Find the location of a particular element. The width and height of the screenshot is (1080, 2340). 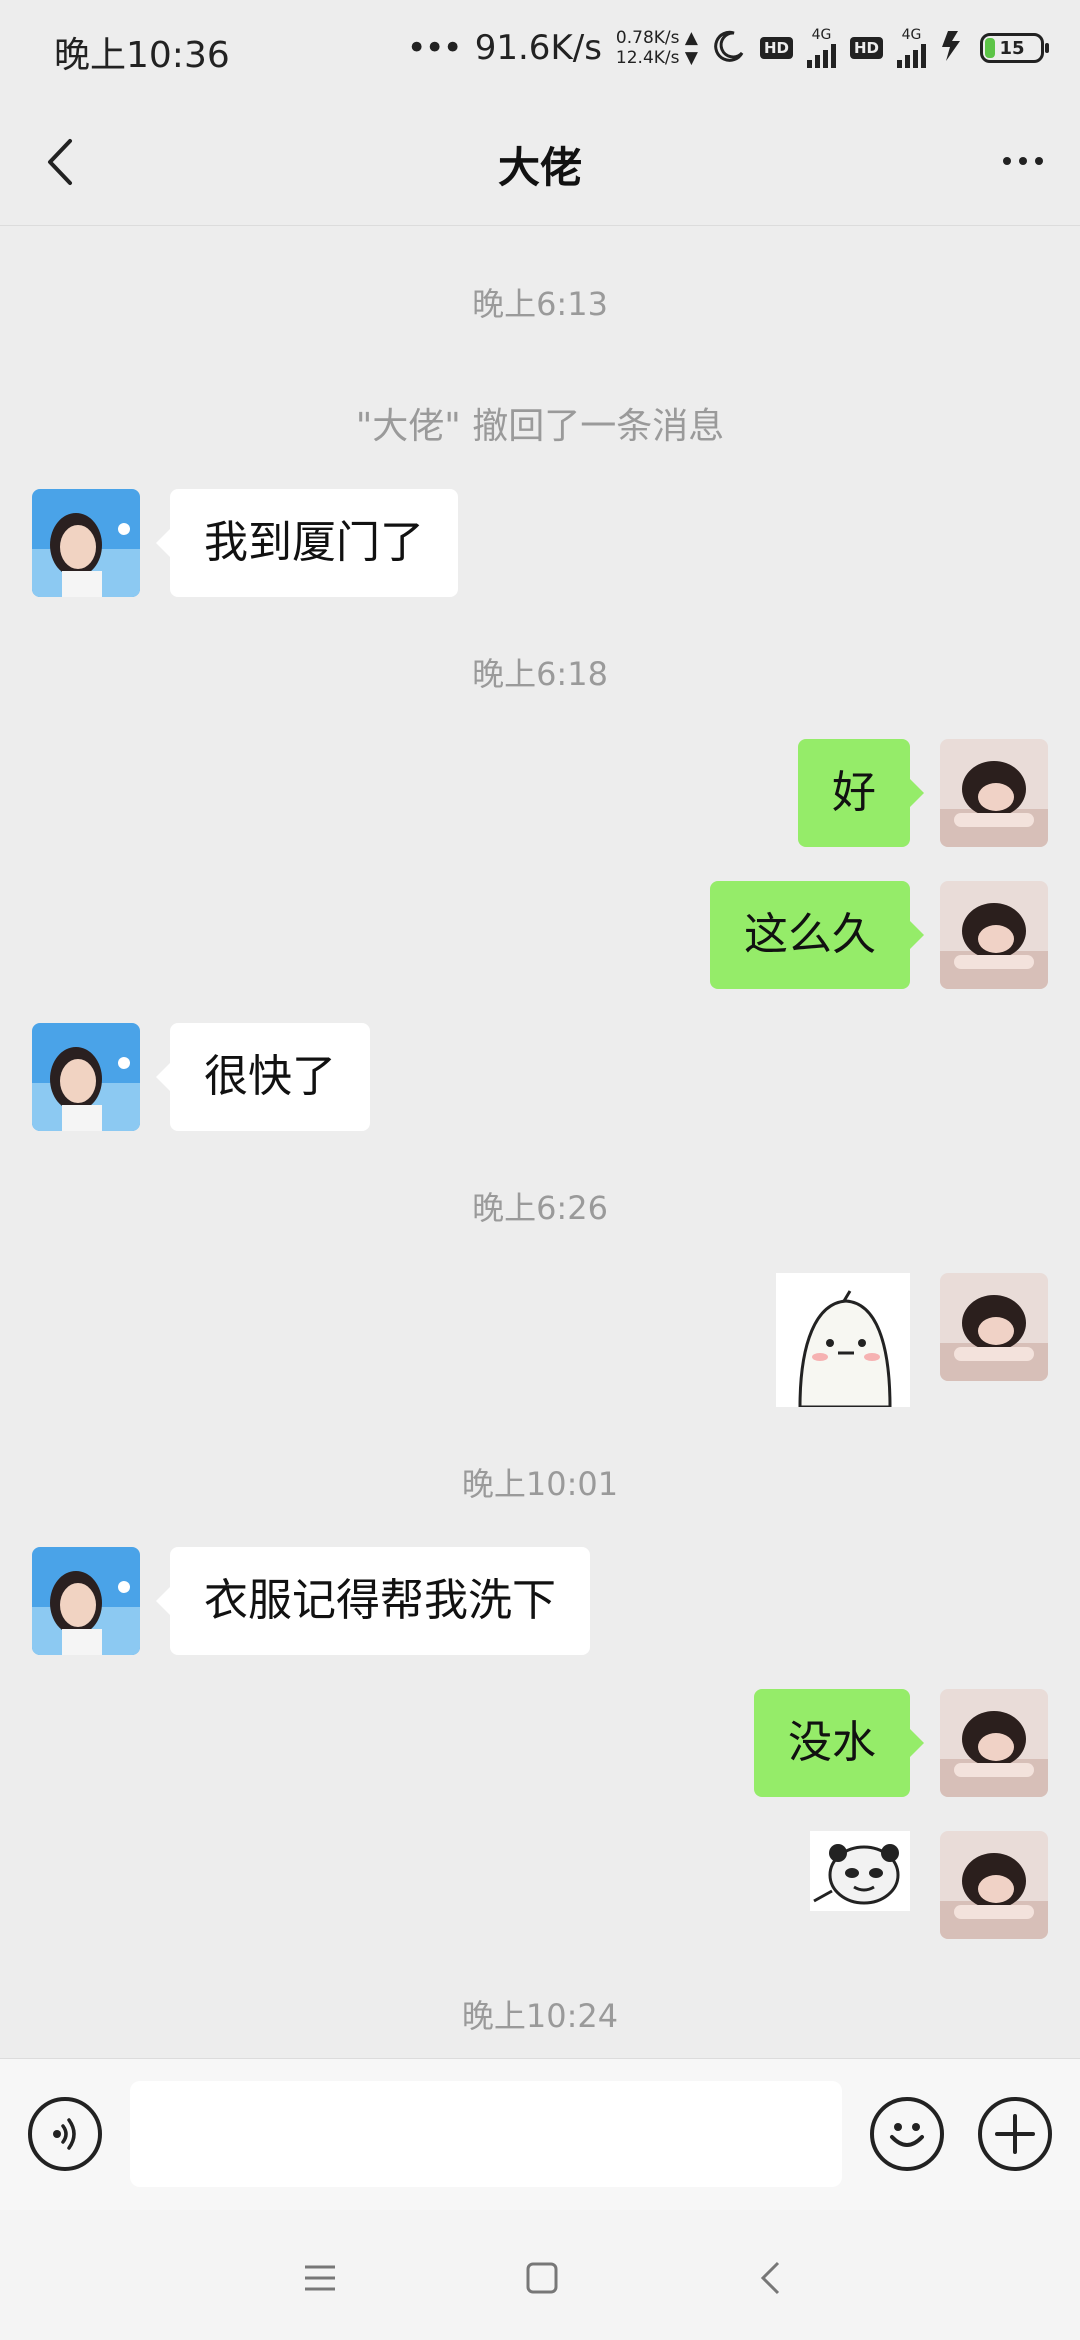

notification-dots: ••• is located at coordinates (434, 48).